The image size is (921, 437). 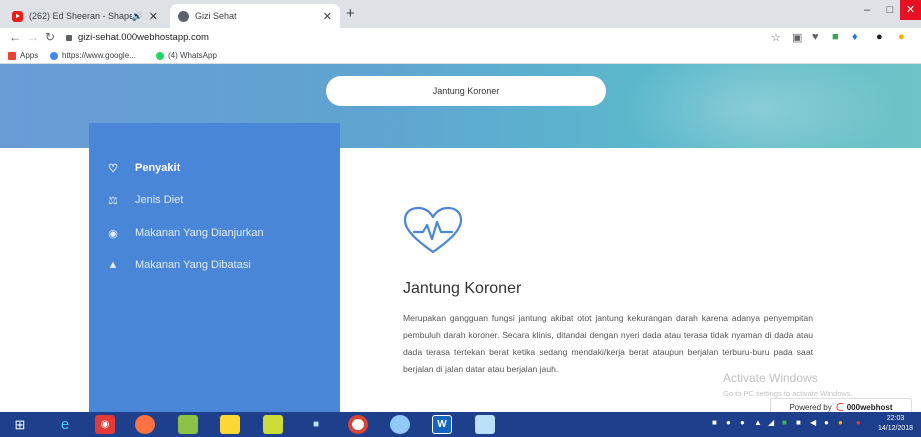 I want to click on youtube-icon, so click(x=17, y=16).